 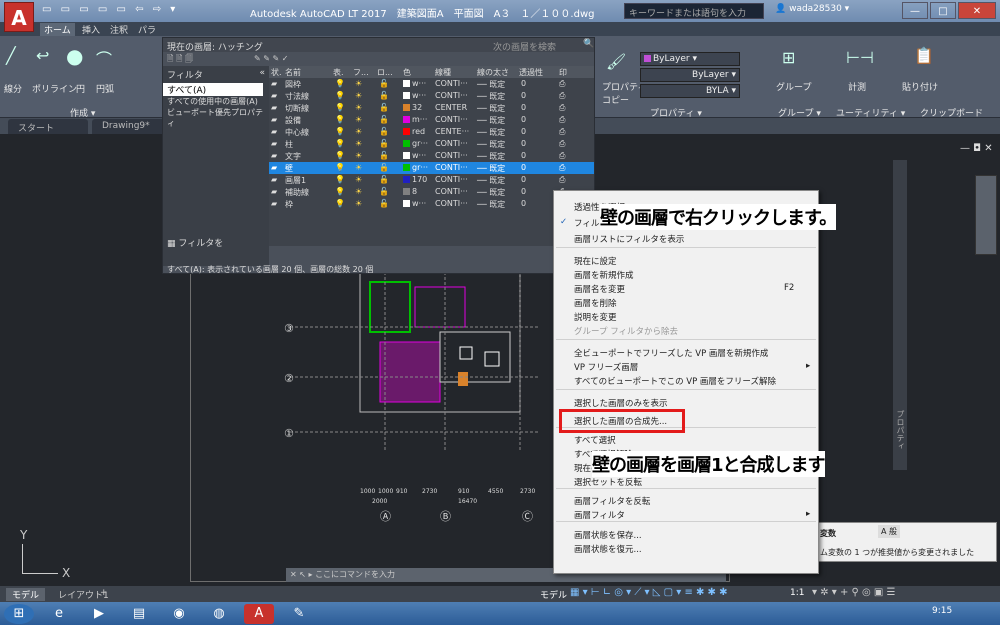 I want to click on navigation-bar, so click(x=986, y=215).